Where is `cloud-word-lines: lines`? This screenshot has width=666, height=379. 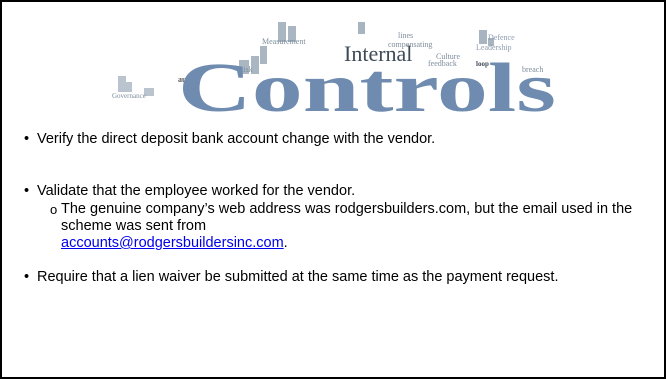 cloud-word-lines: lines is located at coordinates (405, 35).